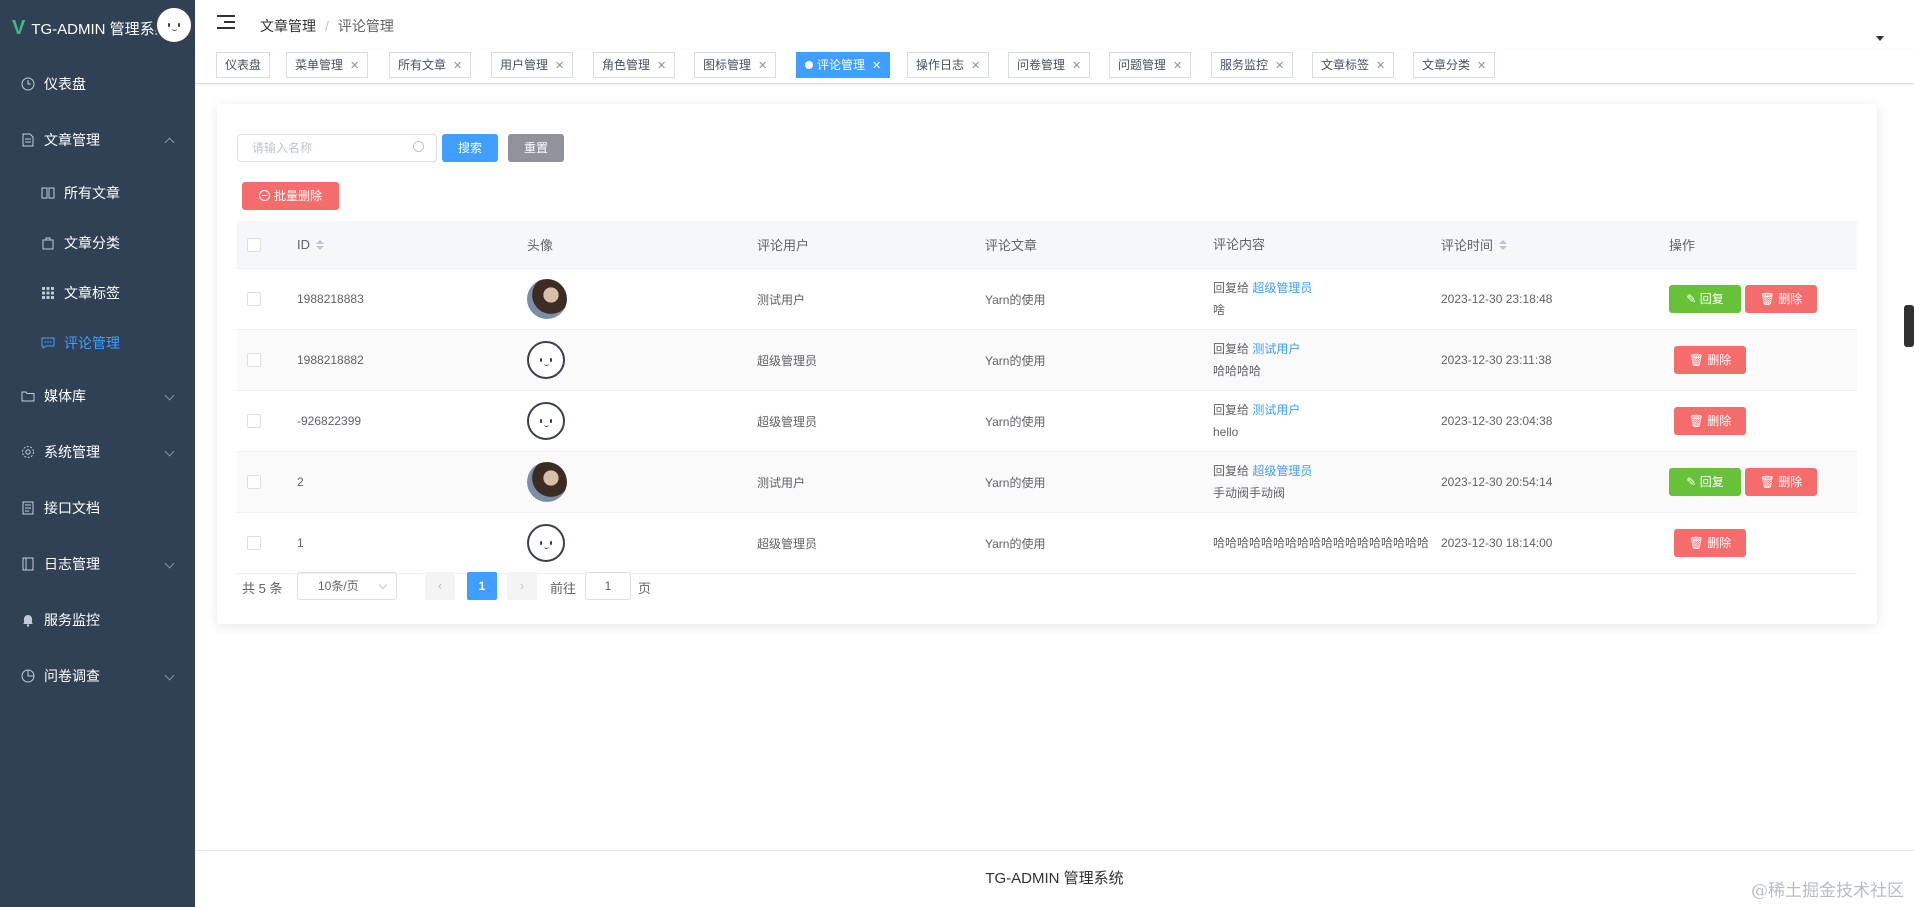 Image resolution: width=1914 pixels, height=907 pixels. Describe the element at coordinates (337, 148) in the screenshot. I see `search-input` at that location.